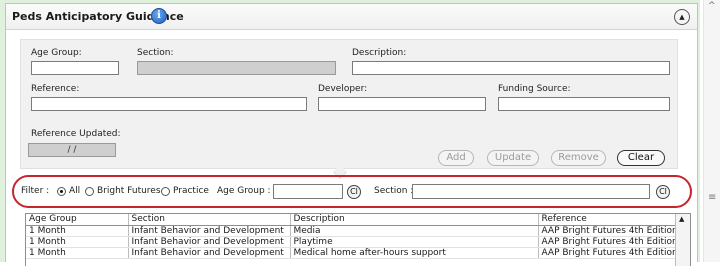 The height and width of the screenshot is (266, 720). I want to click on funding-source-field, so click(584, 104).